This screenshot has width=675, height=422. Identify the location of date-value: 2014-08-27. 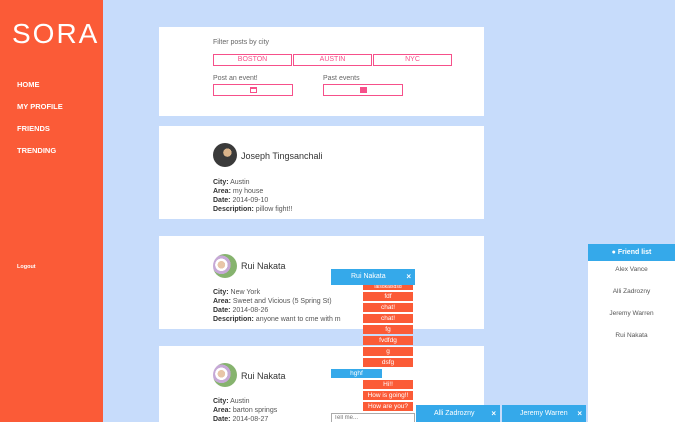
(250, 419).